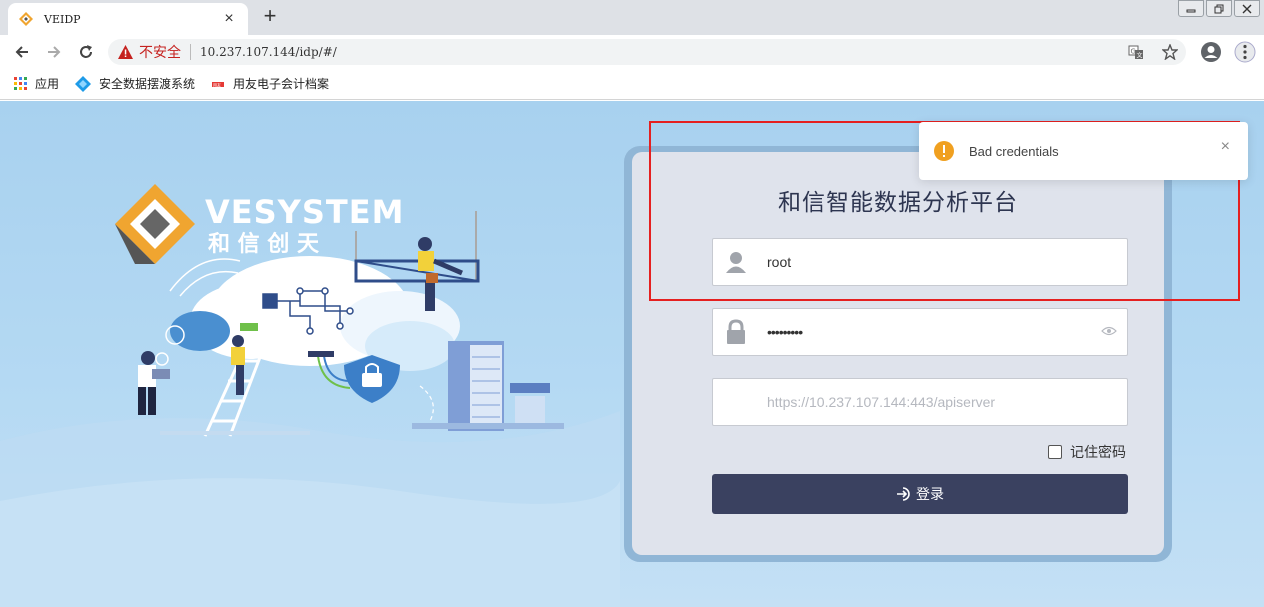 The height and width of the screenshot is (607, 1264). I want to click on warning-triangle-icon, so click(125, 52).